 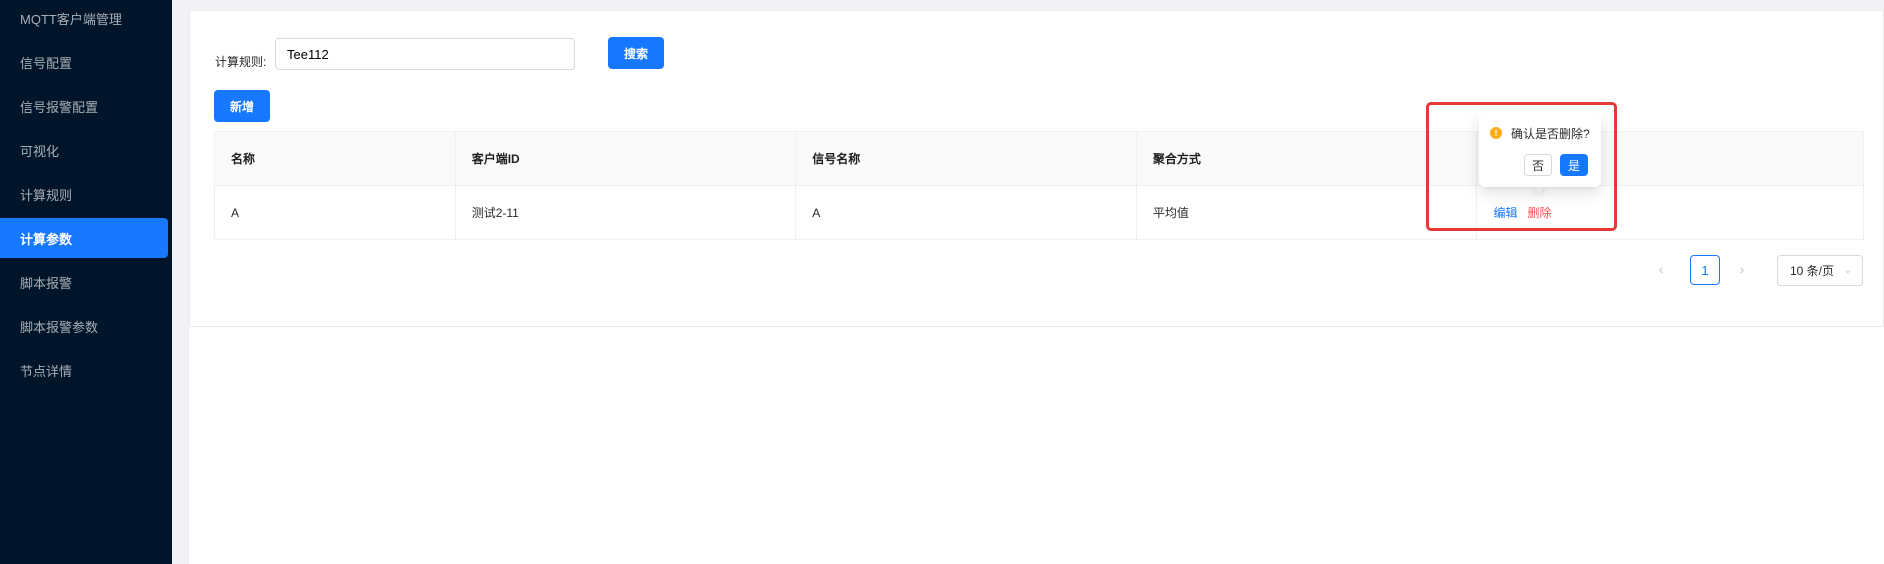 What do you see at coordinates (1742, 269) in the screenshot?
I see `next-page-button: ›` at bounding box center [1742, 269].